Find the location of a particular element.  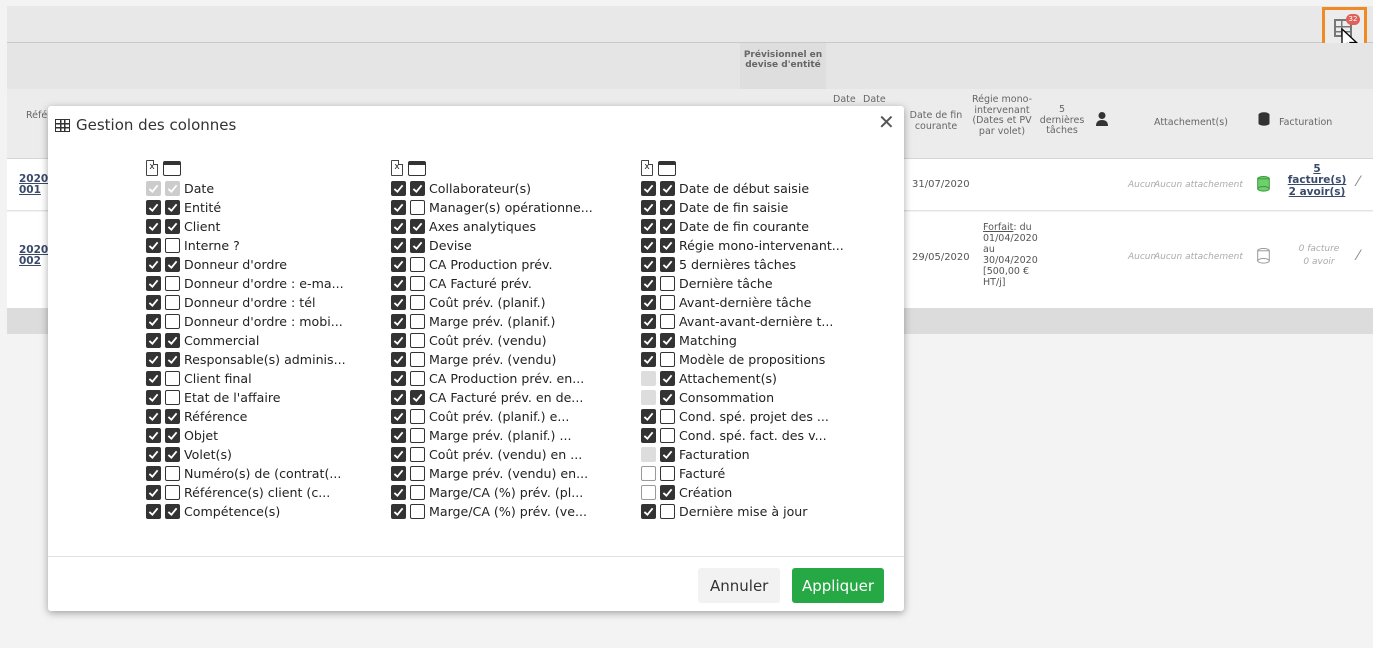

column-option-item: Consommation is located at coordinates (742, 397).